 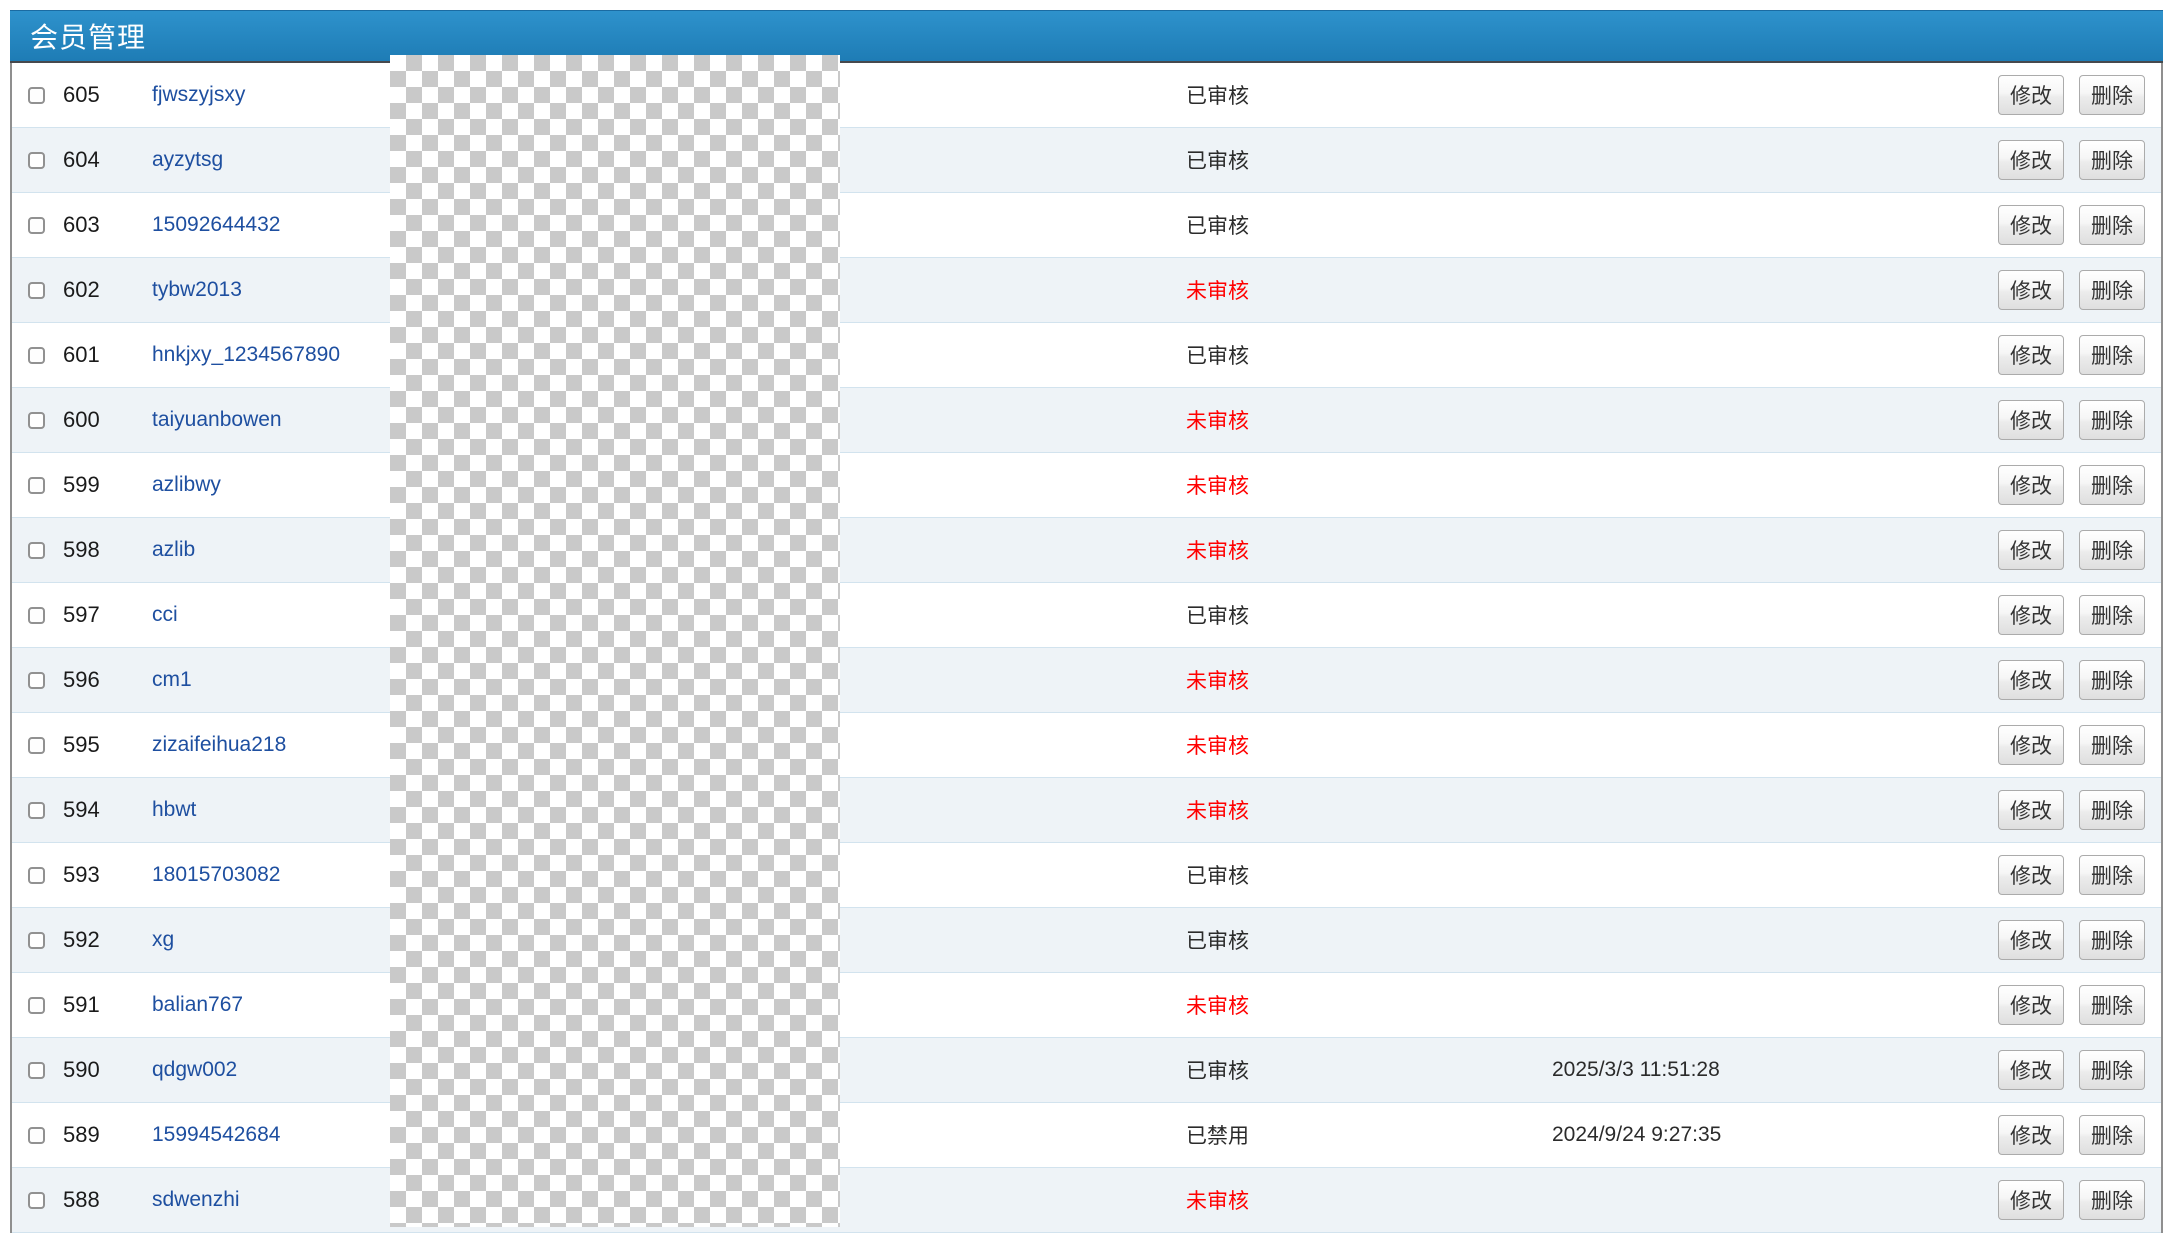 What do you see at coordinates (1086, 745) in the screenshot?
I see `table-row: 595 zizaifeihua218 未审核 修改 删除` at bounding box center [1086, 745].